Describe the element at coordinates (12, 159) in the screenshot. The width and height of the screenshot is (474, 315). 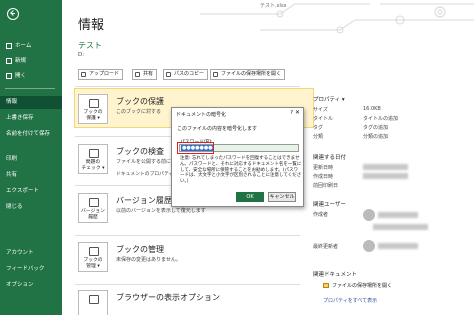
I see `sidebar-item-label: 印刷` at that location.